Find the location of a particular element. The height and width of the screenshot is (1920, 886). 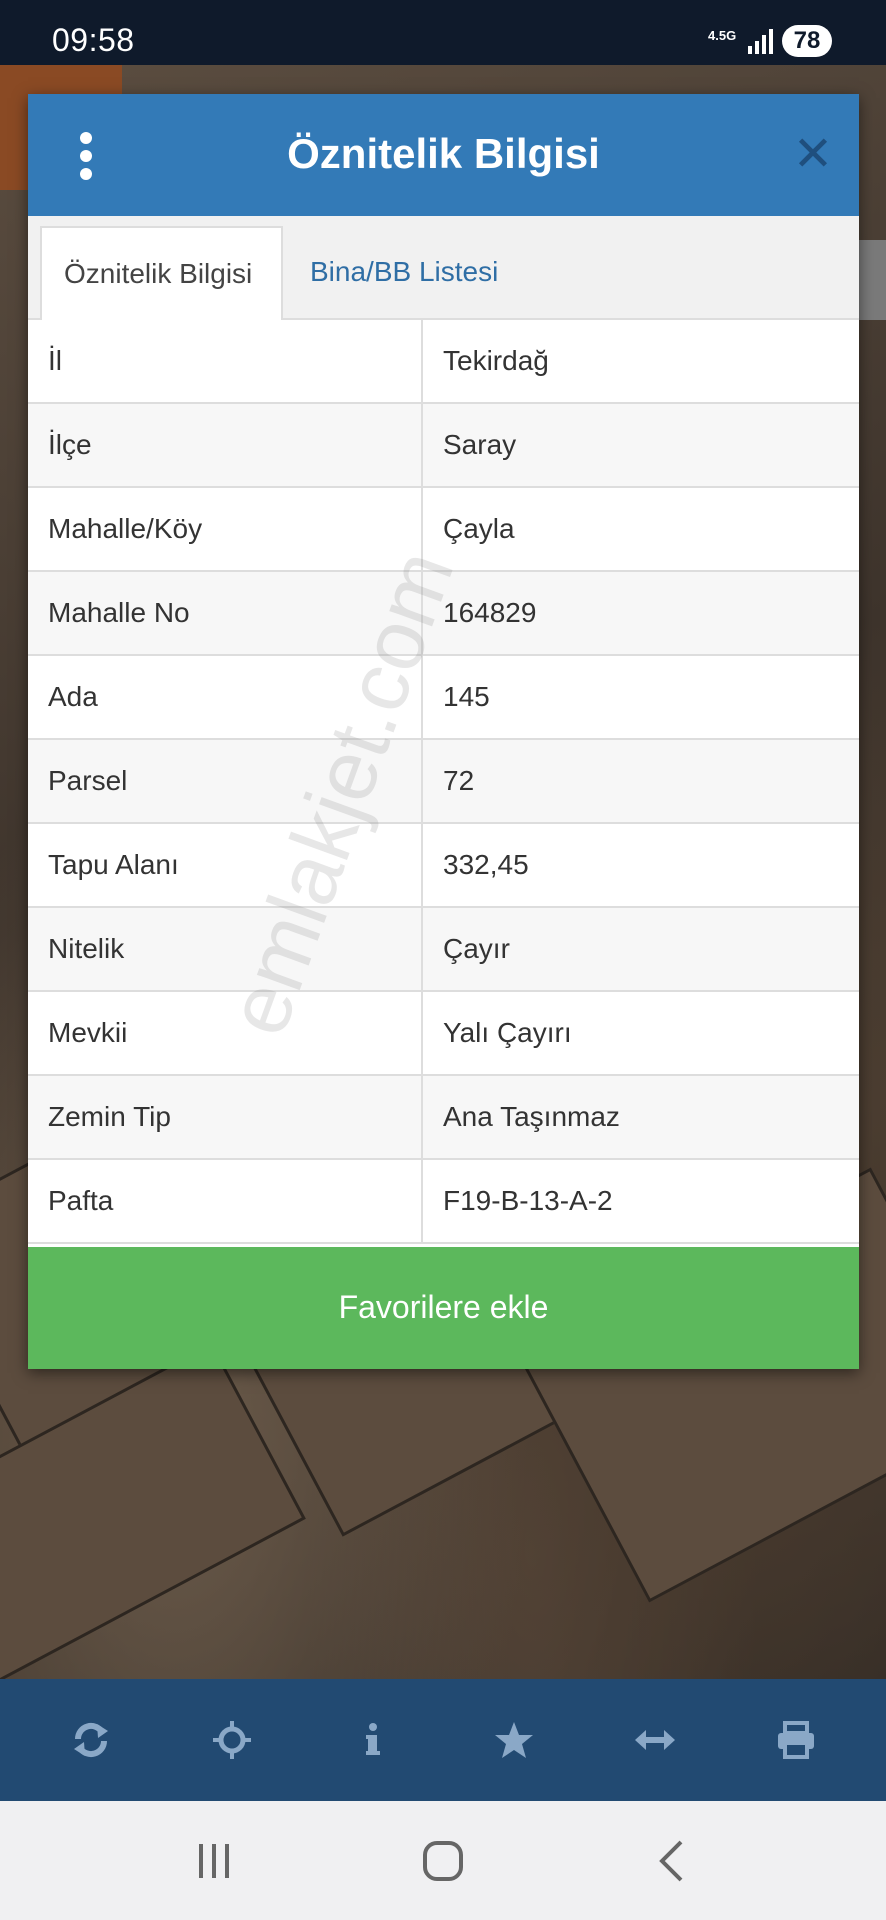

dialog-header: Öznitelik Bilgisi ✕ is located at coordinates (443, 155).